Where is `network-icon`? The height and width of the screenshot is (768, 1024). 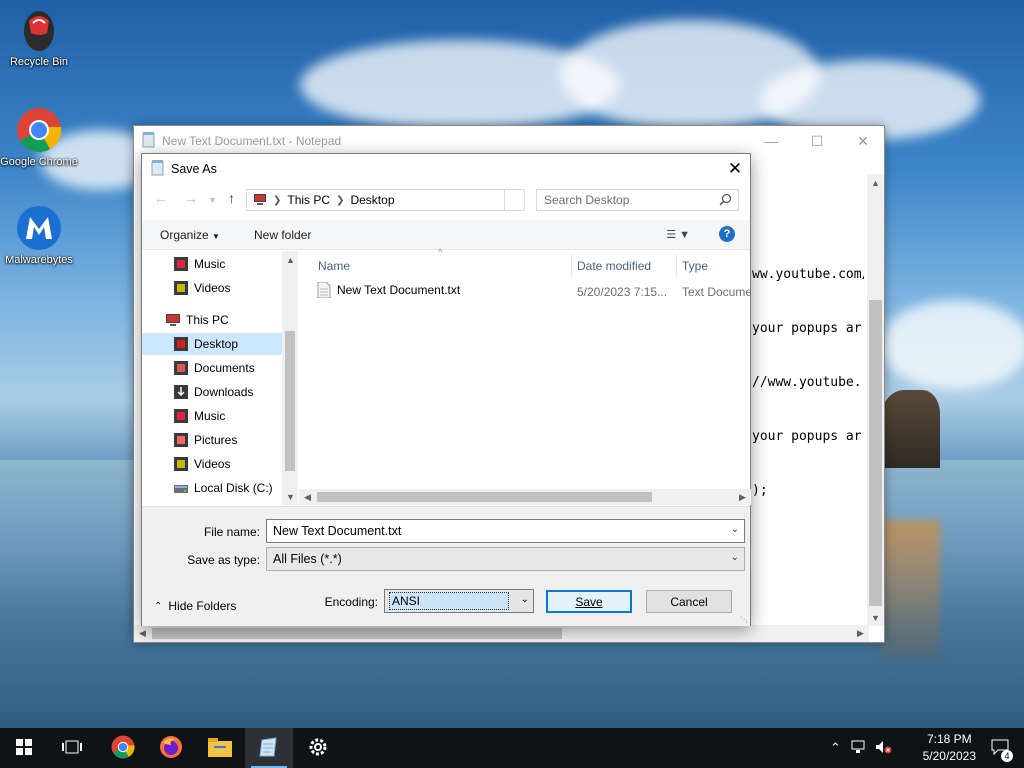
network-icon is located at coordinates (859, 748).